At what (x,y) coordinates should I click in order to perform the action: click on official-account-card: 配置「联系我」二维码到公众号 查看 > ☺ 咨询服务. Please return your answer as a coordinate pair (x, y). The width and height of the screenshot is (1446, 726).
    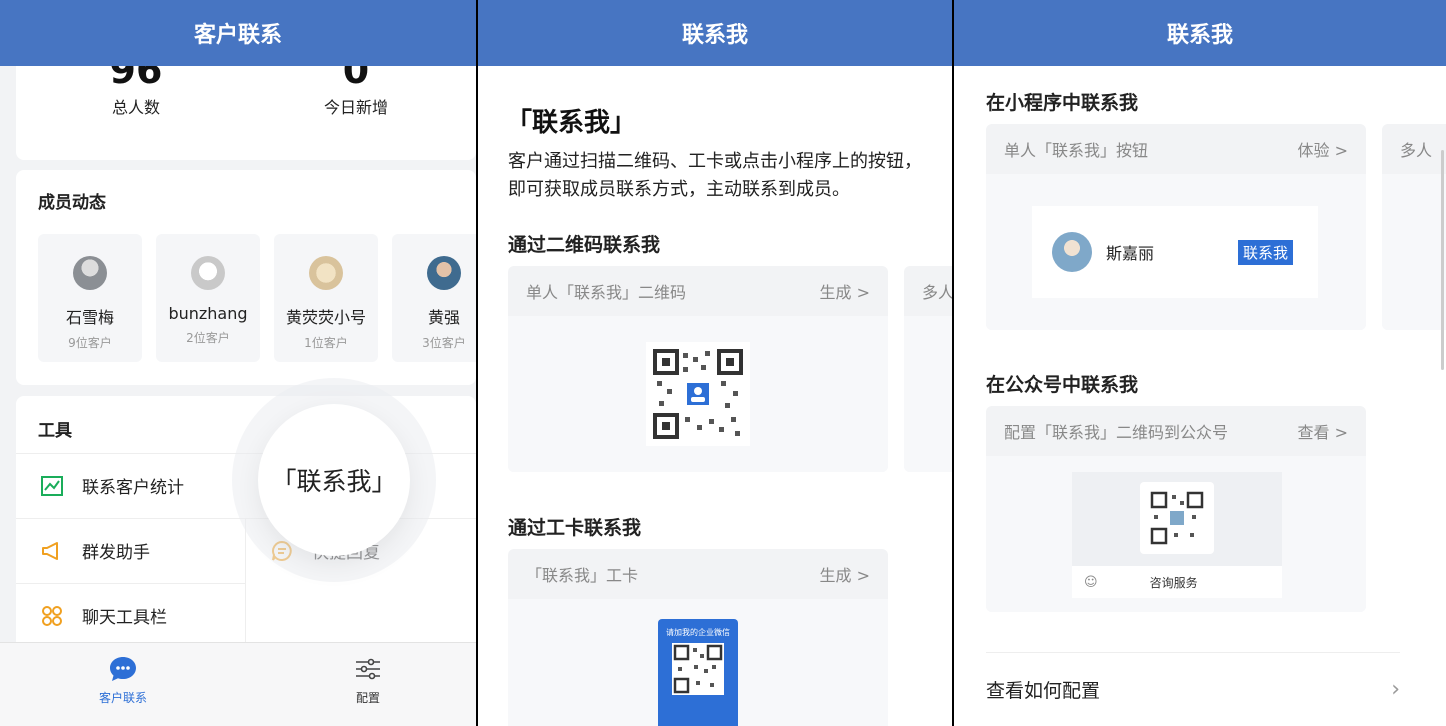
    Looking at the image, I should click on (1176, 509).